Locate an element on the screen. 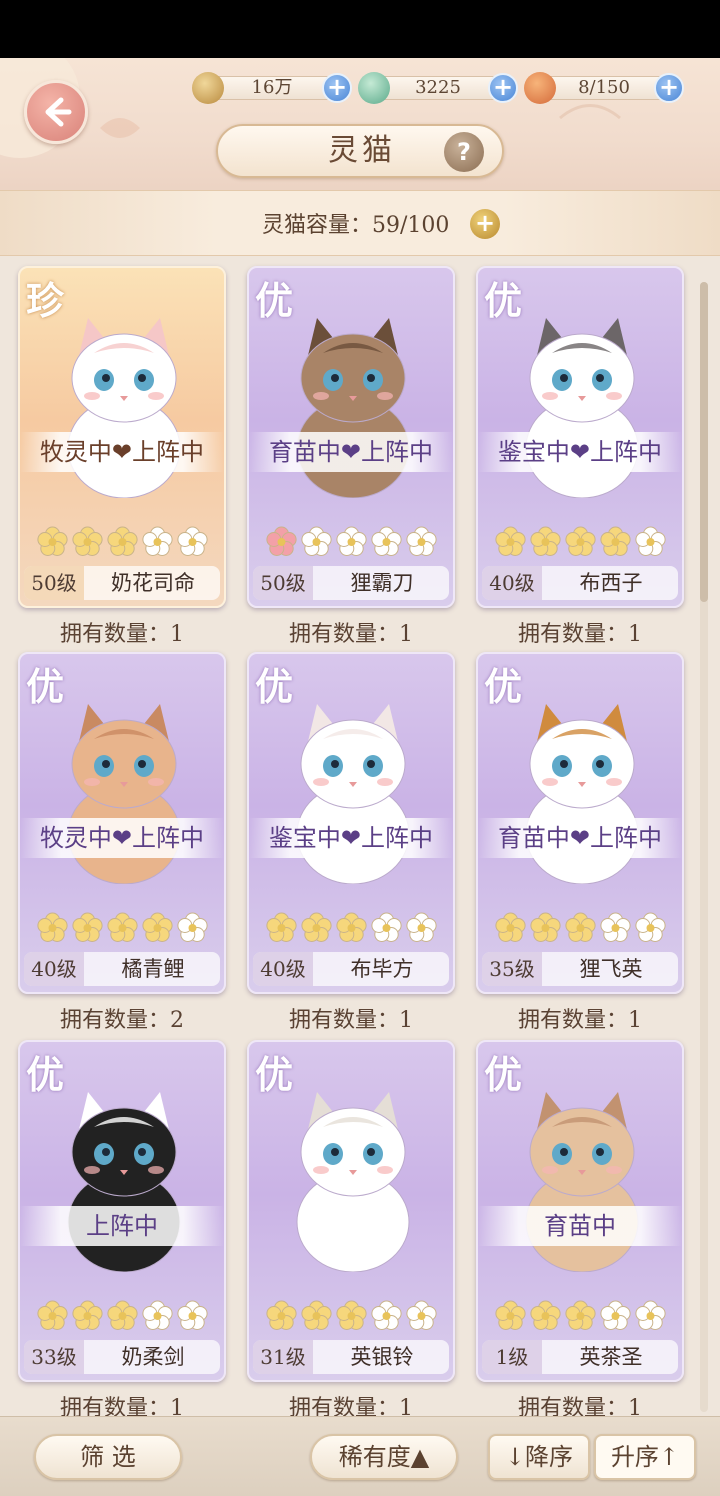 This screenshot has width=720, height=1496. cat-card: 优上阵中 33级 奶柔剑 is located at coordinates (122, 1211).